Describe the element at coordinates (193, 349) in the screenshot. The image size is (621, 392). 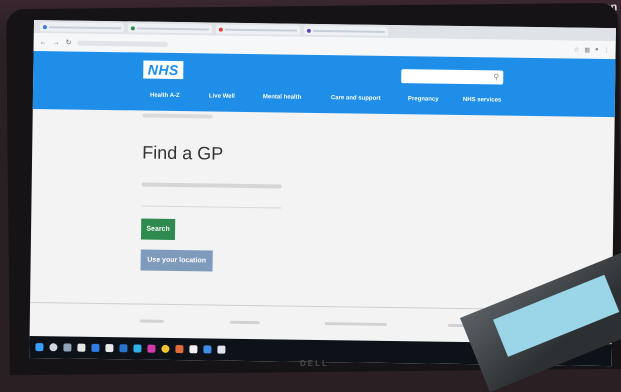
I see `word-icon` at that location.